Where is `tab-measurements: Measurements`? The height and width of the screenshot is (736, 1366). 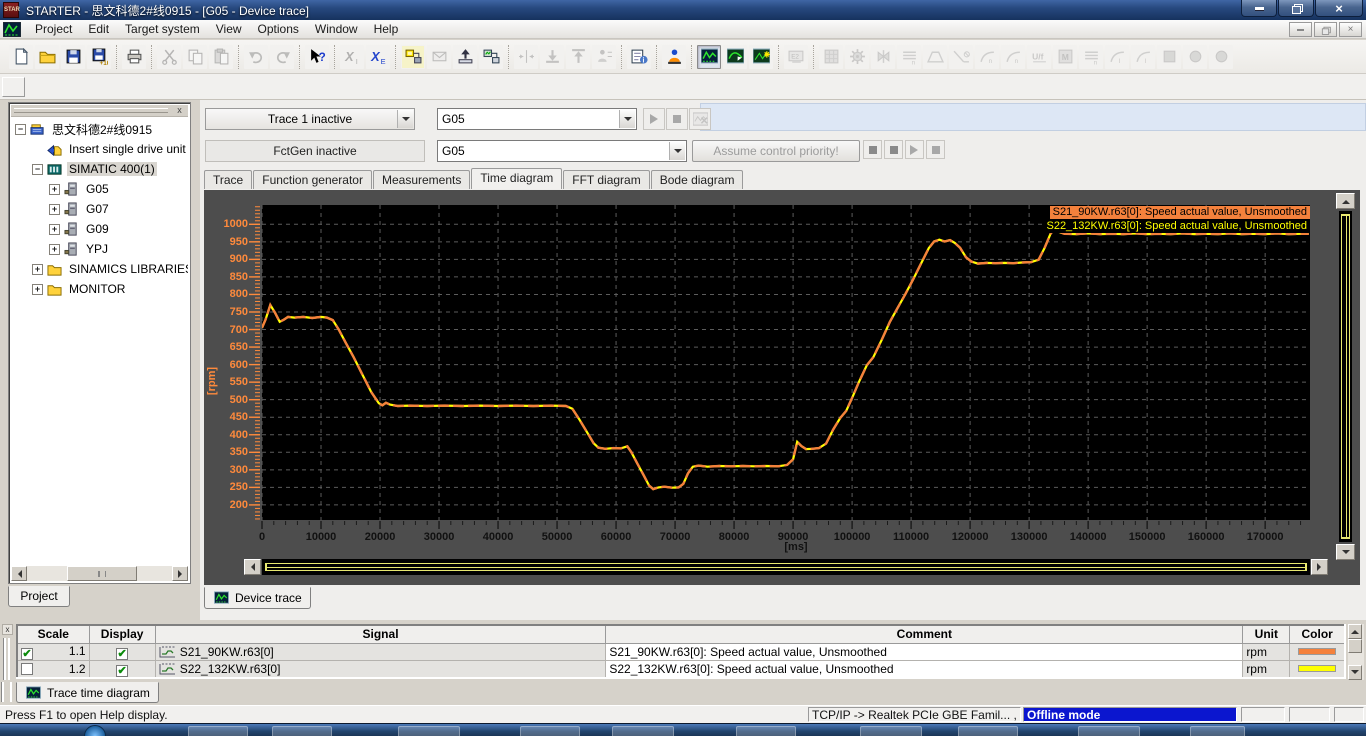 tab-measurements: Measurements is located at coordinates (421, 179).